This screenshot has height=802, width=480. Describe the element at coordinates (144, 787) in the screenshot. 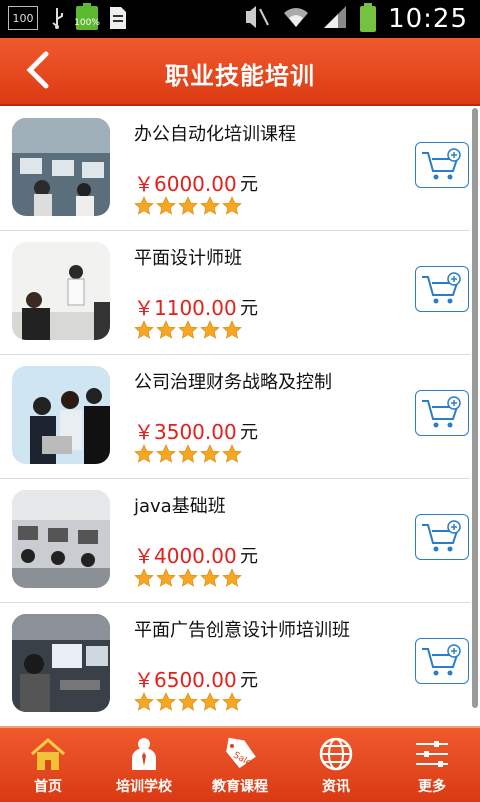

I see `tab-label: 培训学校` at that location.